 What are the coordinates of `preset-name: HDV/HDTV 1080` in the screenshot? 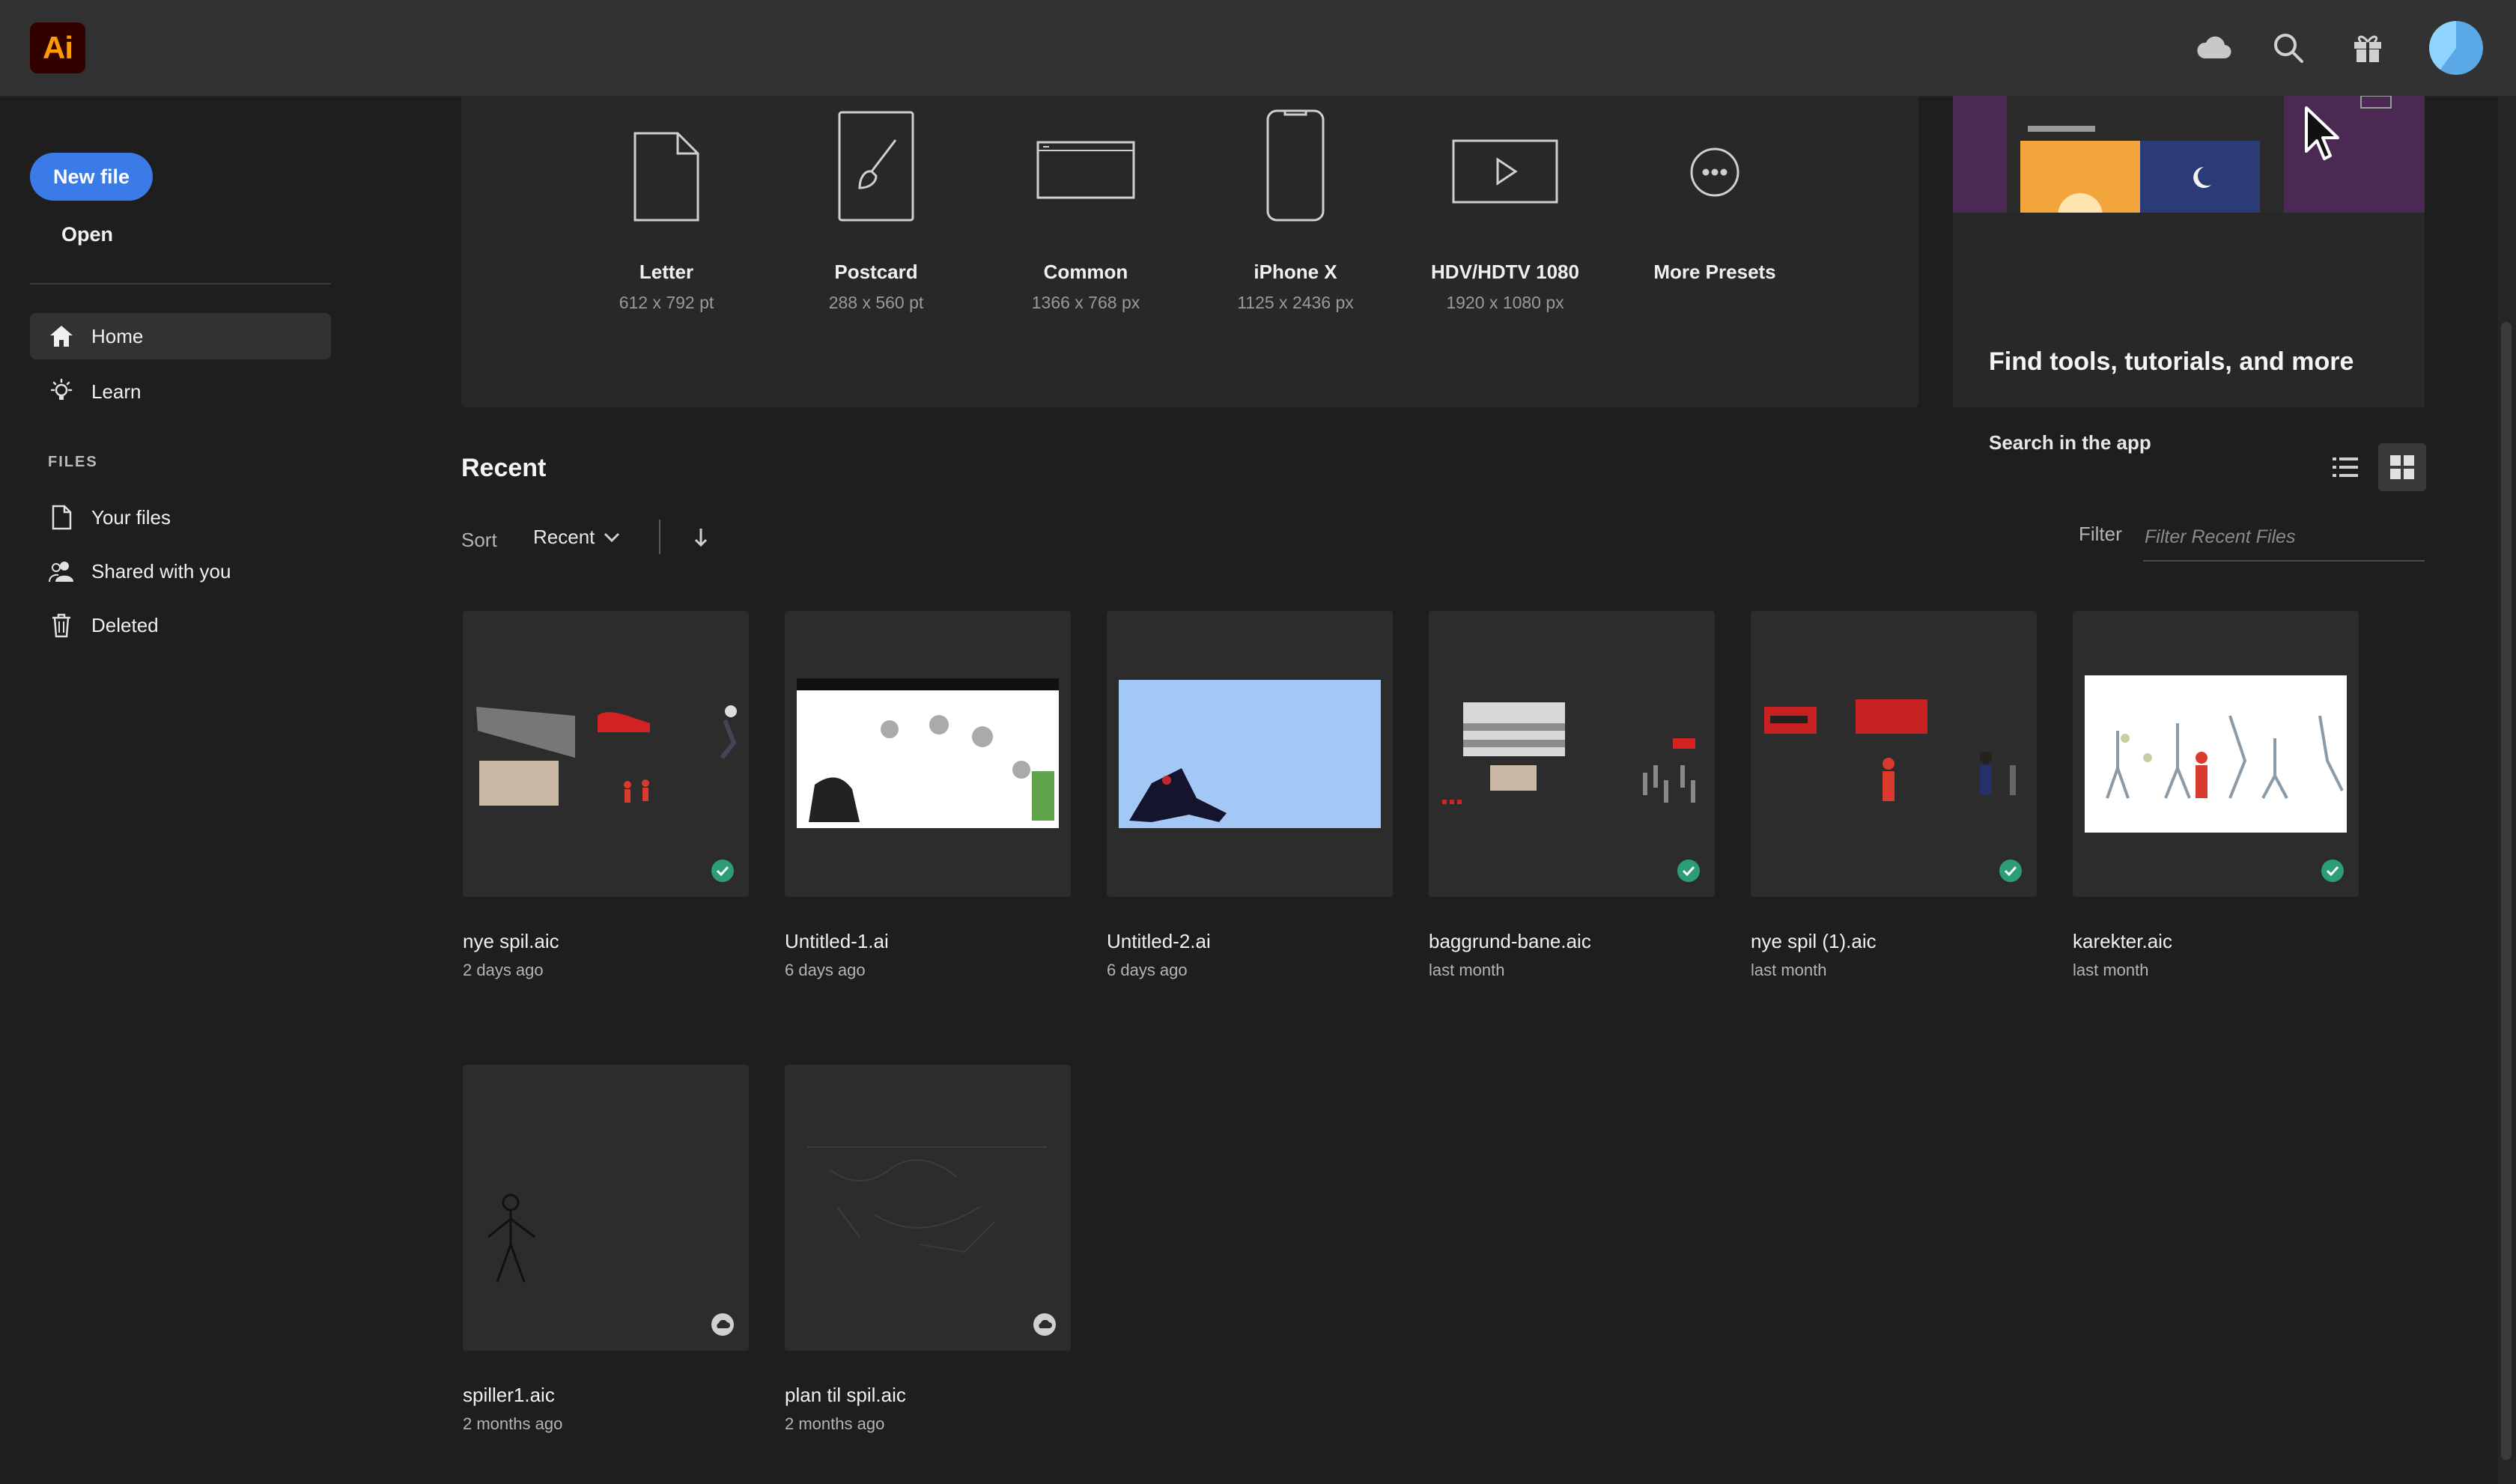 It's located at (1505, 272).